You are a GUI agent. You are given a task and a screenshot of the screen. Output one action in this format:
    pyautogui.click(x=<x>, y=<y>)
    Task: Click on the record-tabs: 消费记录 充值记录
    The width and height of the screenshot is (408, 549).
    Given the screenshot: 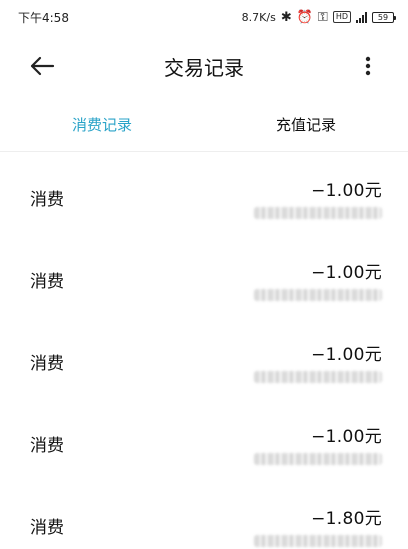 What is the action you would take?
    pyautogui.click(x=204, y=125)
    